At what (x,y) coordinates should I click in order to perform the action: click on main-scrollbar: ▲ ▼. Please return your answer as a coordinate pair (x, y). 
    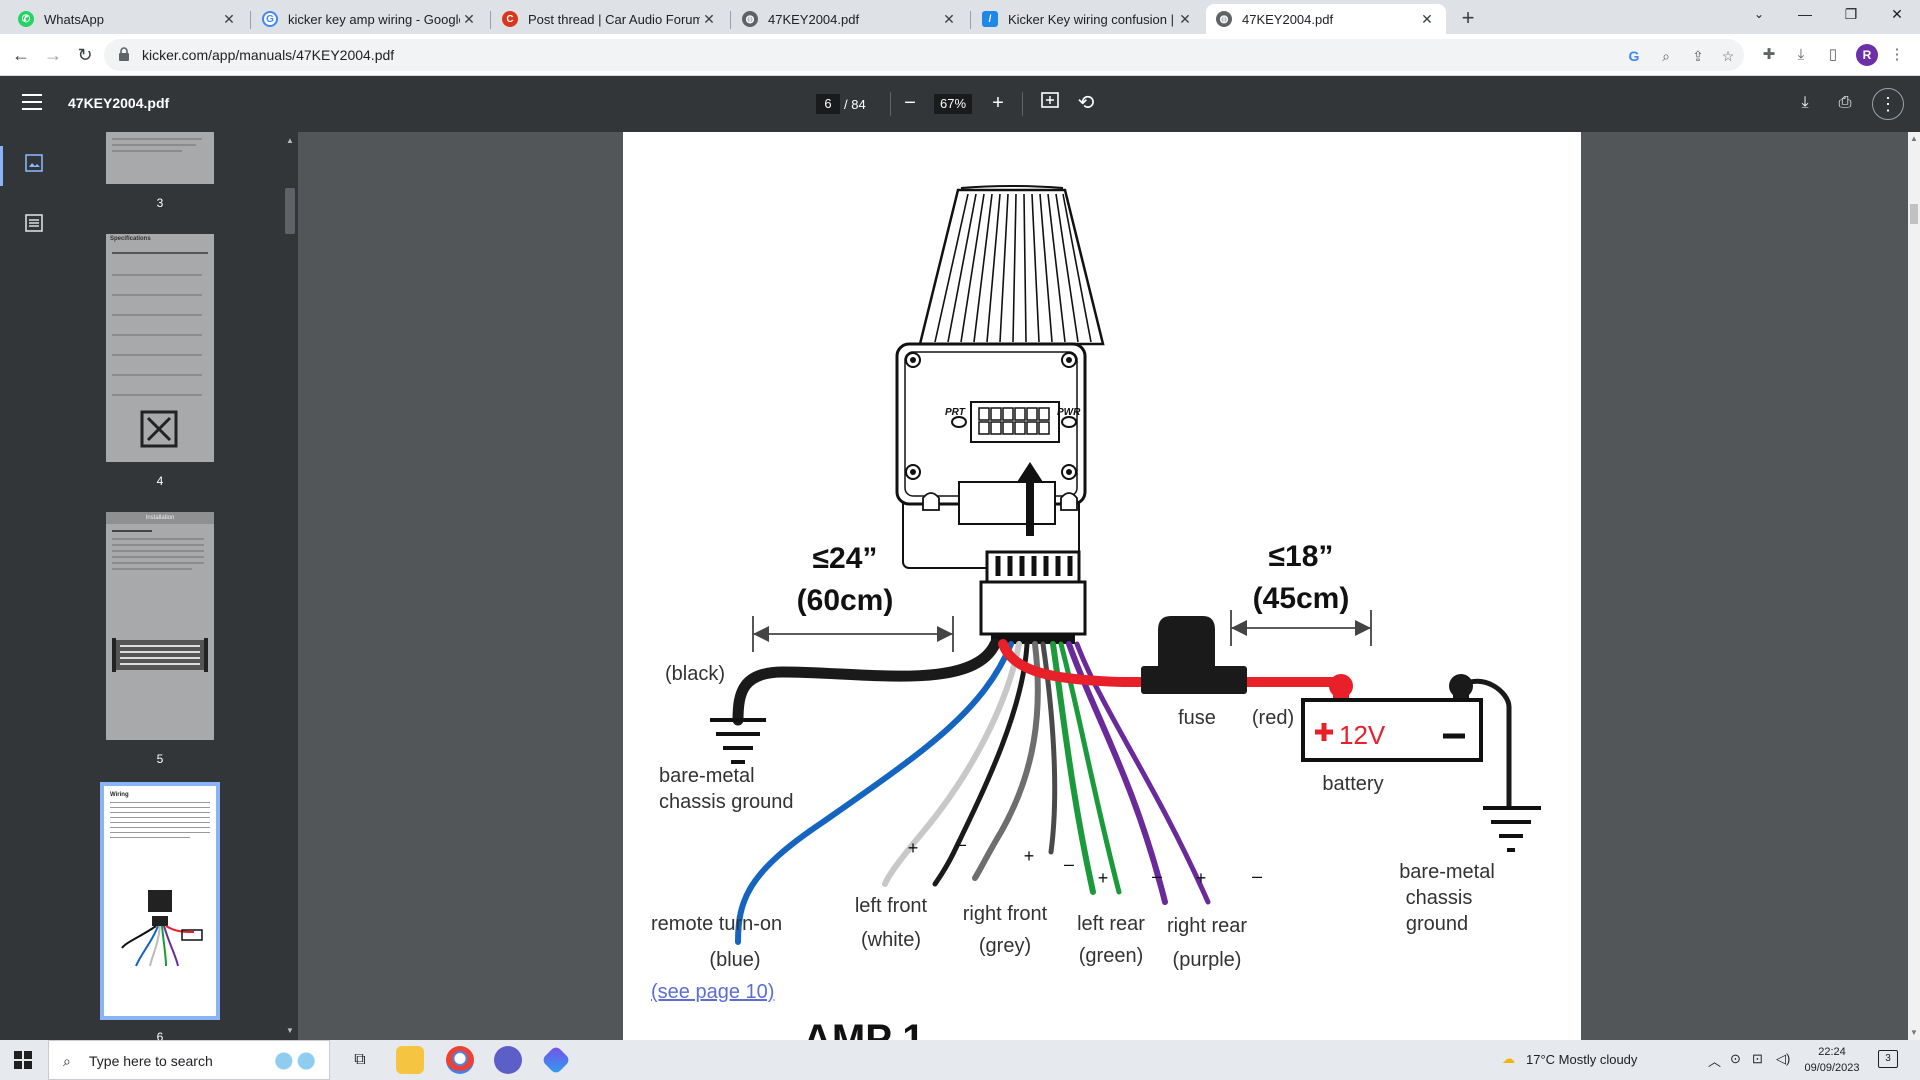
    Looking at the image, I should click on (1914, 586).